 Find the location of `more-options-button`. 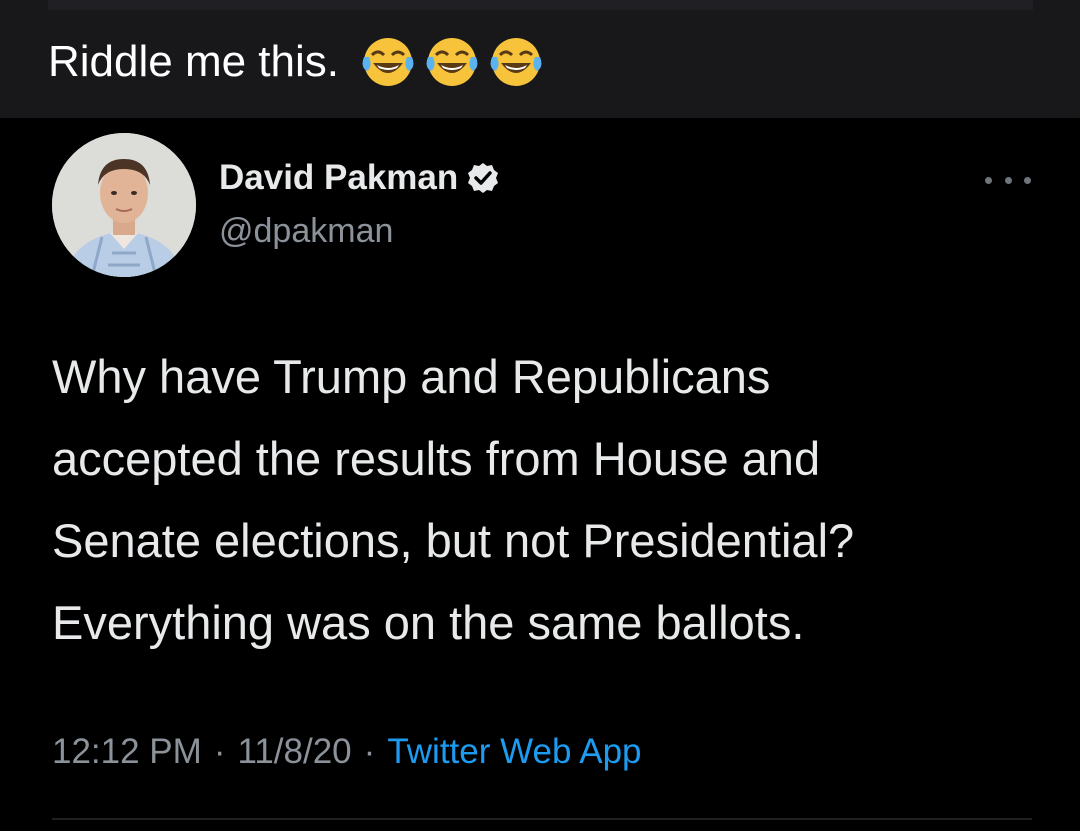

more-options-button is located at coordinates (1008, 180).